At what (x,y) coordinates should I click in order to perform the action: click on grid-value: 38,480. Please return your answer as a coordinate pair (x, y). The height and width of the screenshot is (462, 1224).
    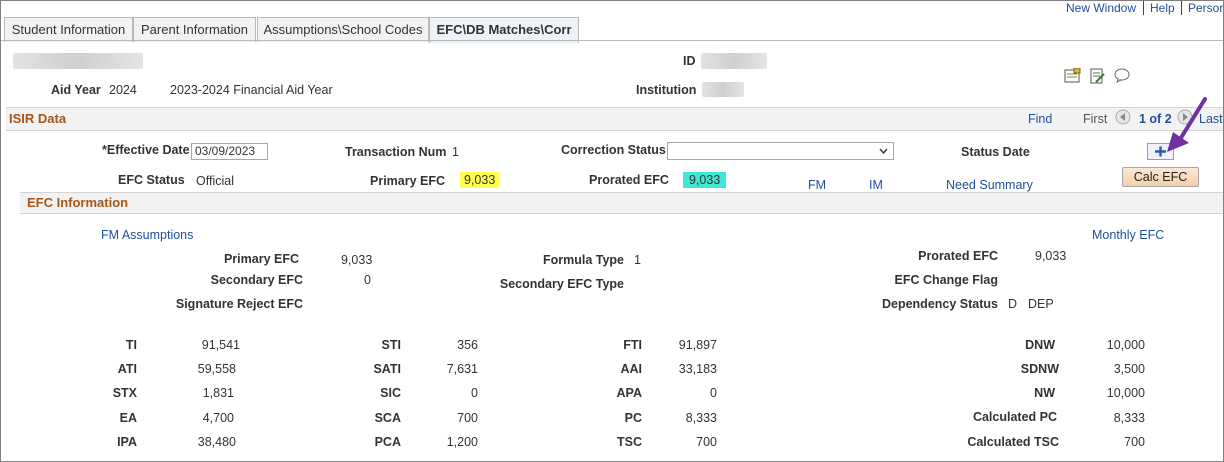
    Looking at the image, I should click on (216, 442).